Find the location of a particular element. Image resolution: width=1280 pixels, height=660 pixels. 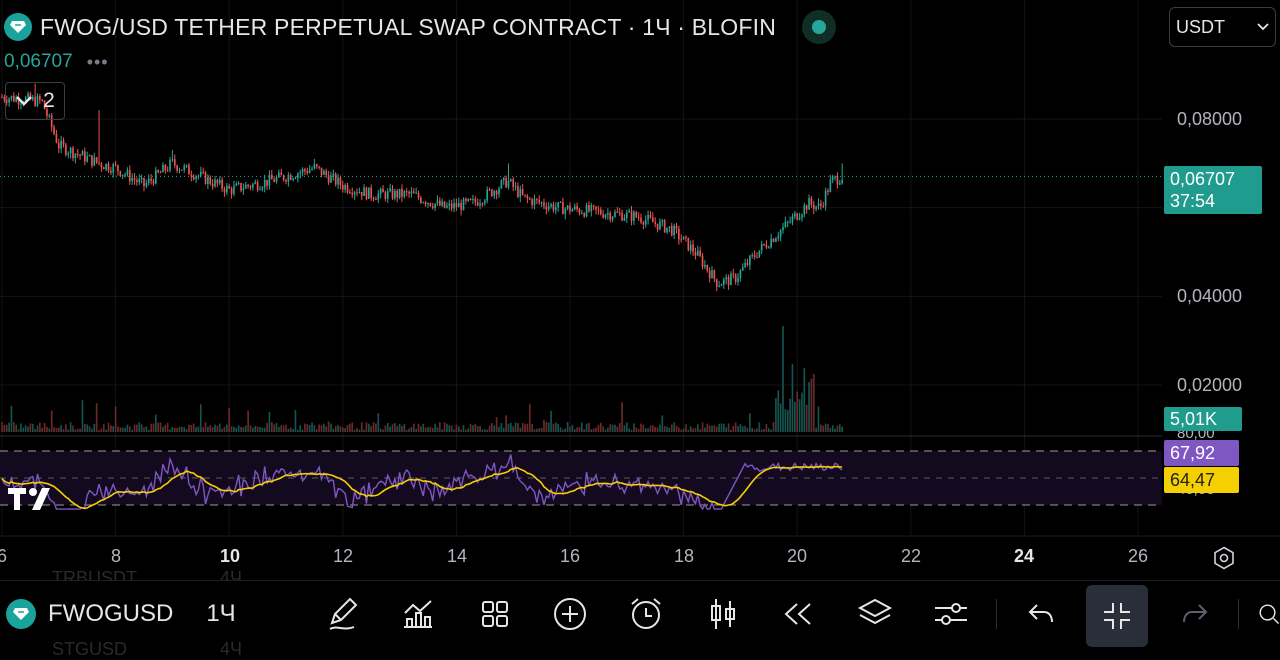

interval-button: 1Ч is located at coordinates (221, 614).